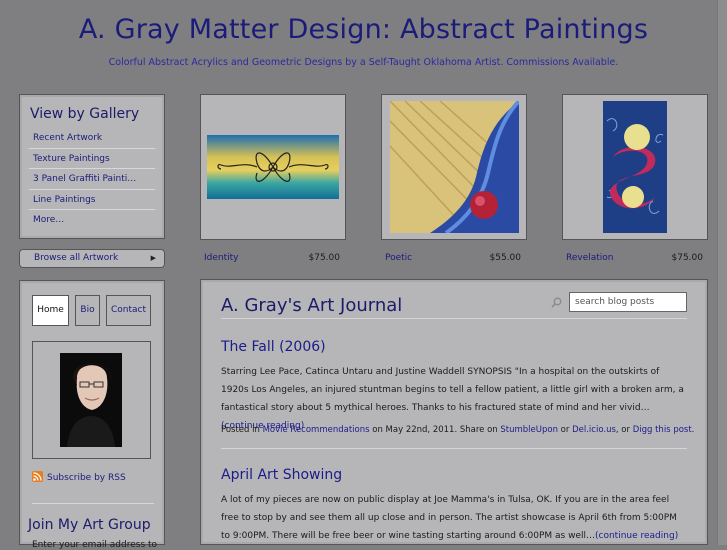  What do you see at coordinates (454, 448) in the screenshot?
I see `post-divider` at bounding box center [454, 448].